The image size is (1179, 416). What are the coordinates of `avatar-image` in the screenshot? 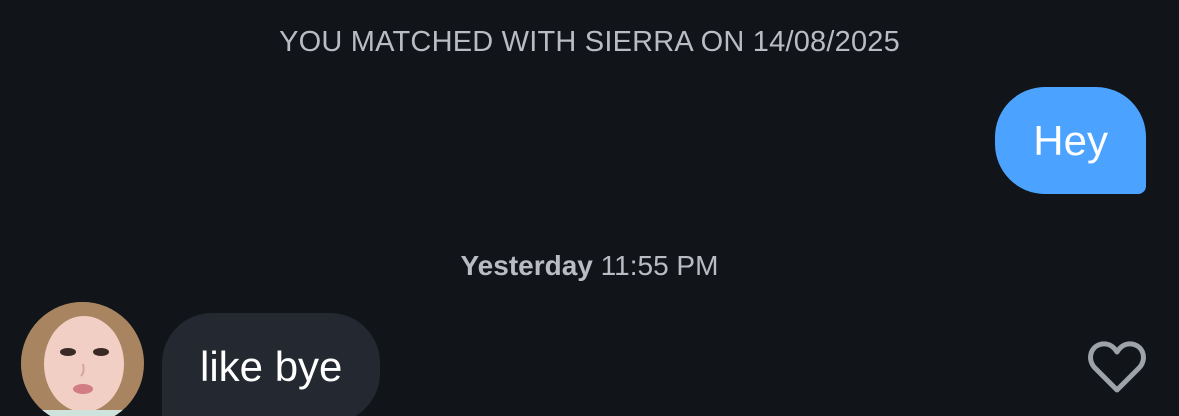 It's located at (82, 359).